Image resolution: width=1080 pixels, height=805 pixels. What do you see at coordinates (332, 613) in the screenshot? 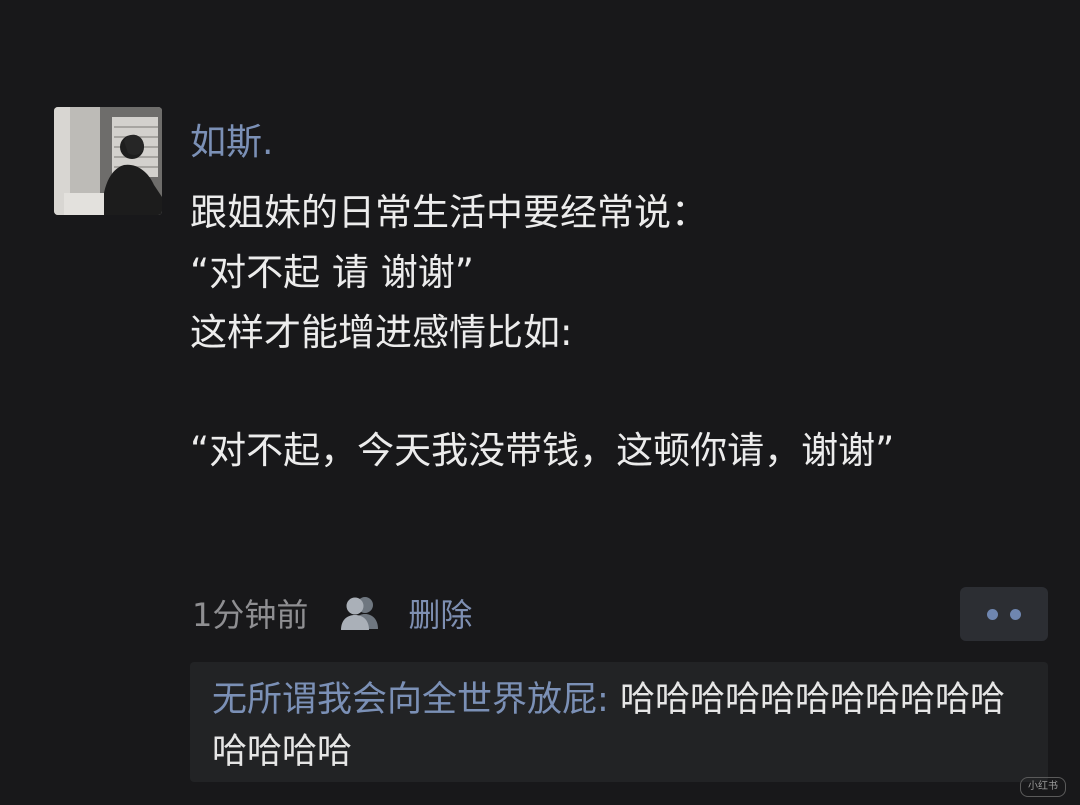
I see `post-meta: 1分钟前 删除` at bounding box center [332, 613].